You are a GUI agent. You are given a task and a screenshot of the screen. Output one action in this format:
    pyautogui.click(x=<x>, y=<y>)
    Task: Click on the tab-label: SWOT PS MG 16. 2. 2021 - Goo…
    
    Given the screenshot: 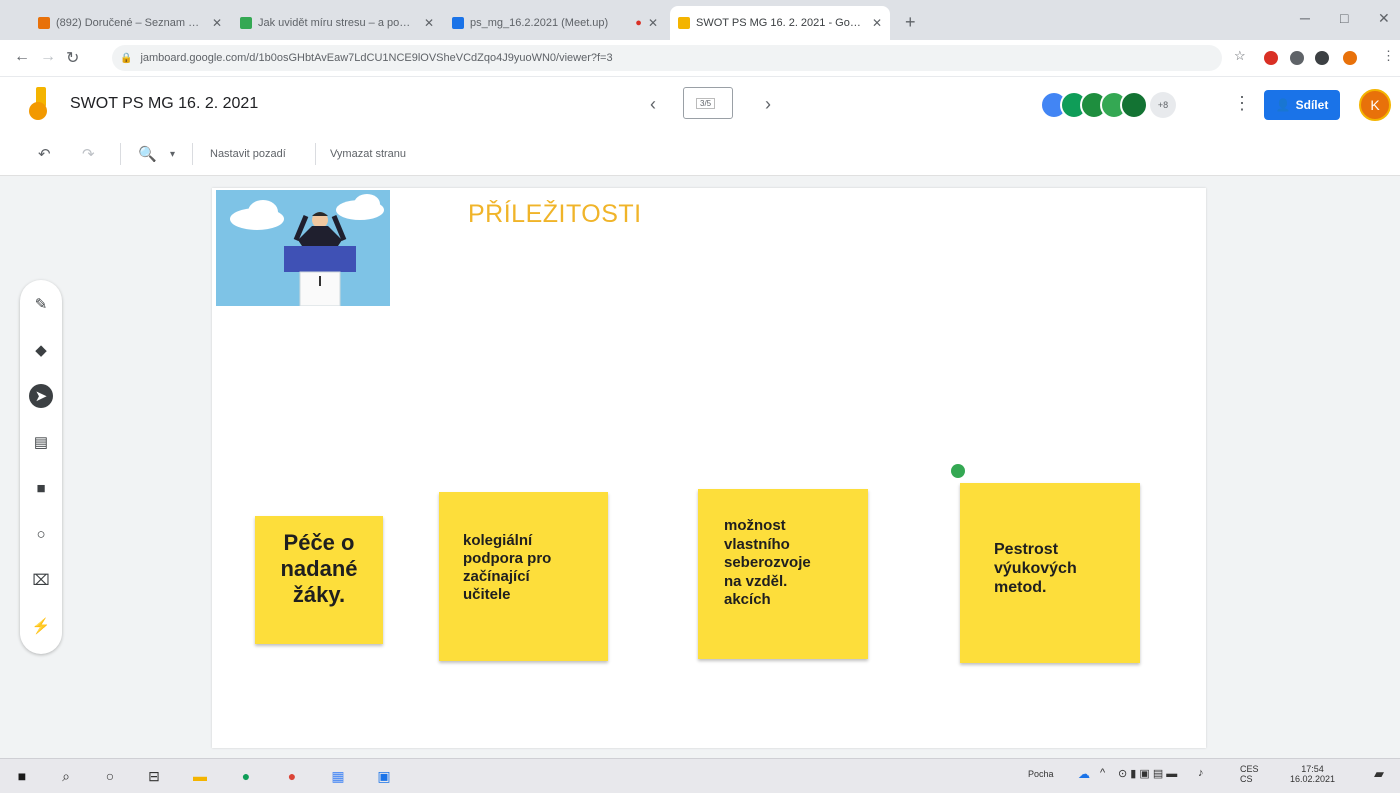 What is the action you would take?
    pyautogui.click(x=781, y=23)
    